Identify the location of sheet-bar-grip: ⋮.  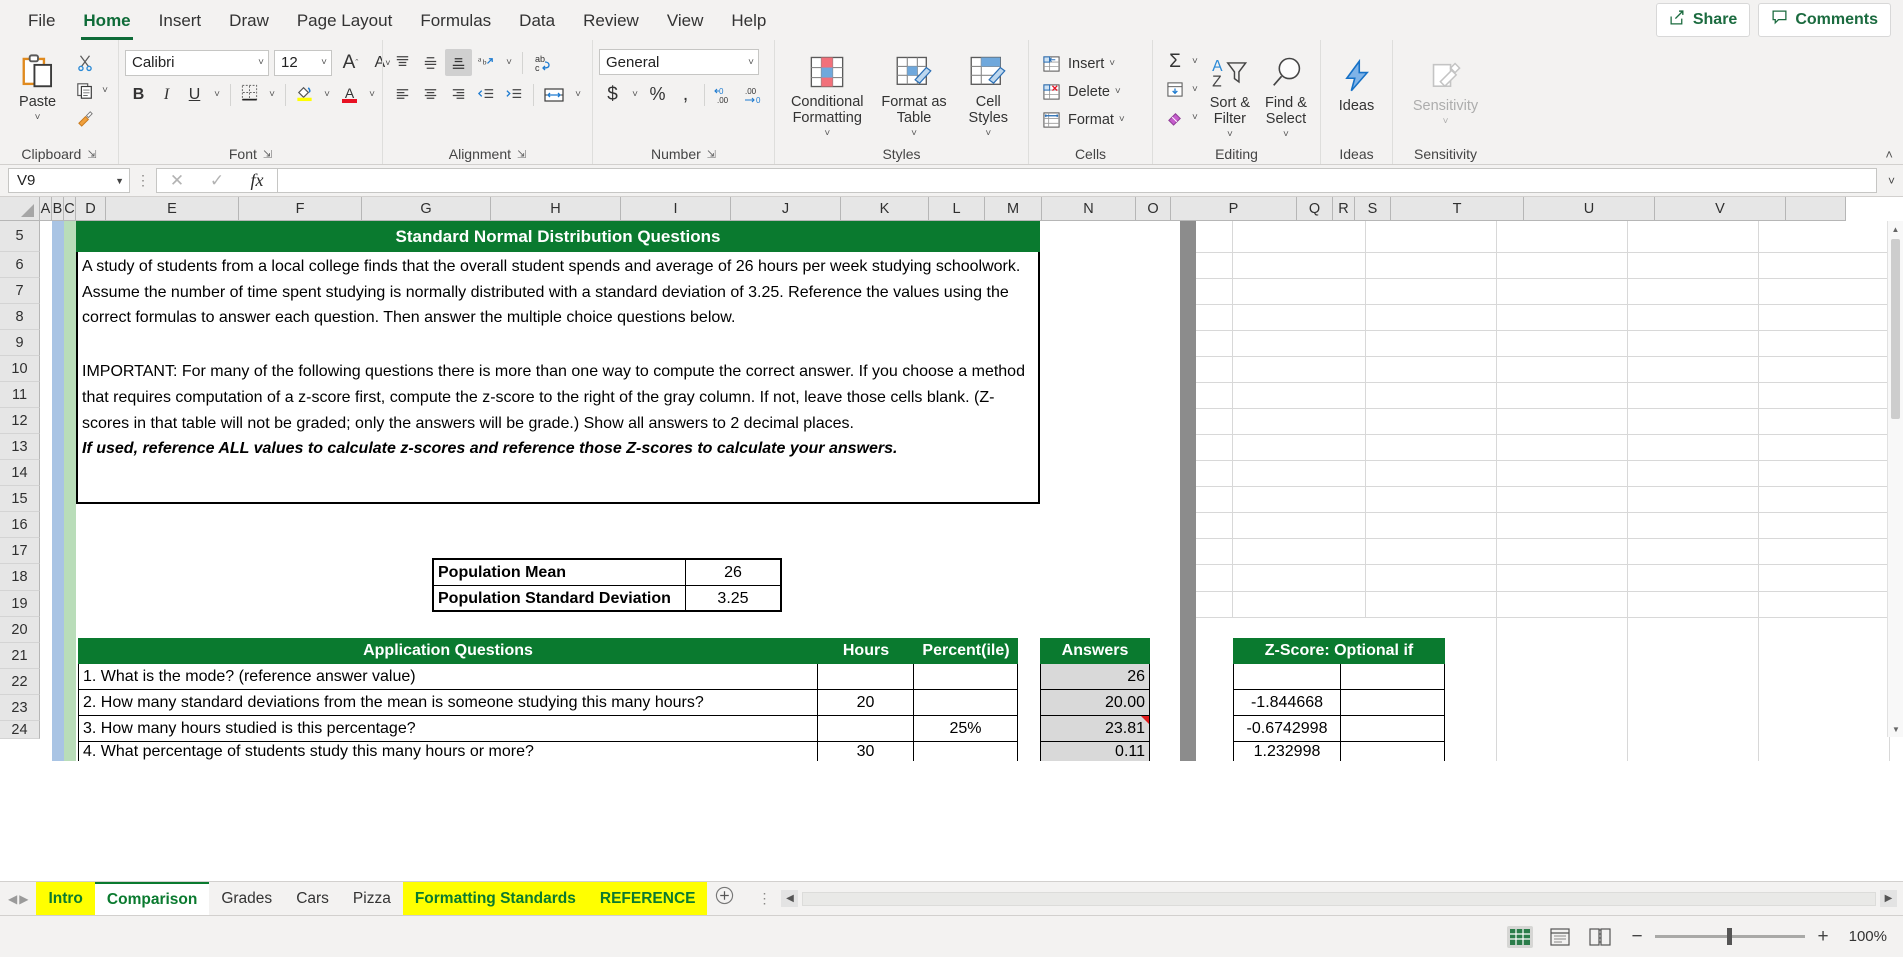
(764, 898).